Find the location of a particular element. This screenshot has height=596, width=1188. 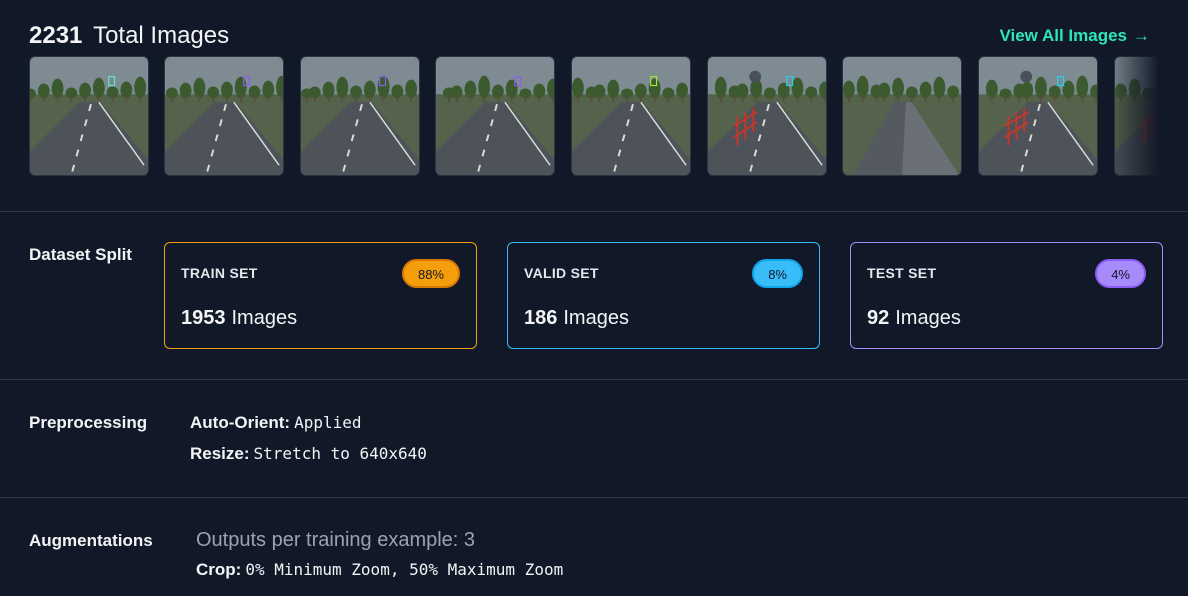

preprocessing-label: Preprocessing is located at coordinates (88, 422).